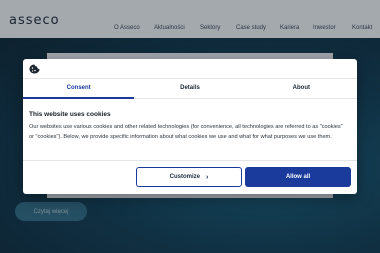  I want to click on allow-all-button-label: Allow all, so click(298, 177).